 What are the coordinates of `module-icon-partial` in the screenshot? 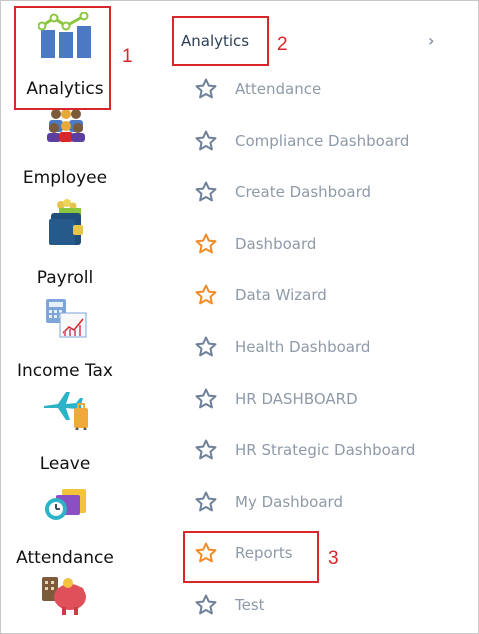 It's located at (64, 596).